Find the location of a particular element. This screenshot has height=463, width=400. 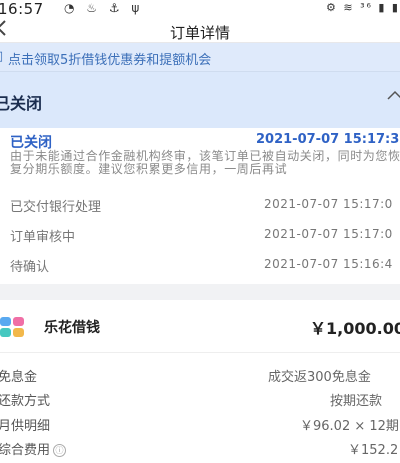

timeline-step-time: 2021-07-07 15:16:4 is located at coordinates (328, 264).